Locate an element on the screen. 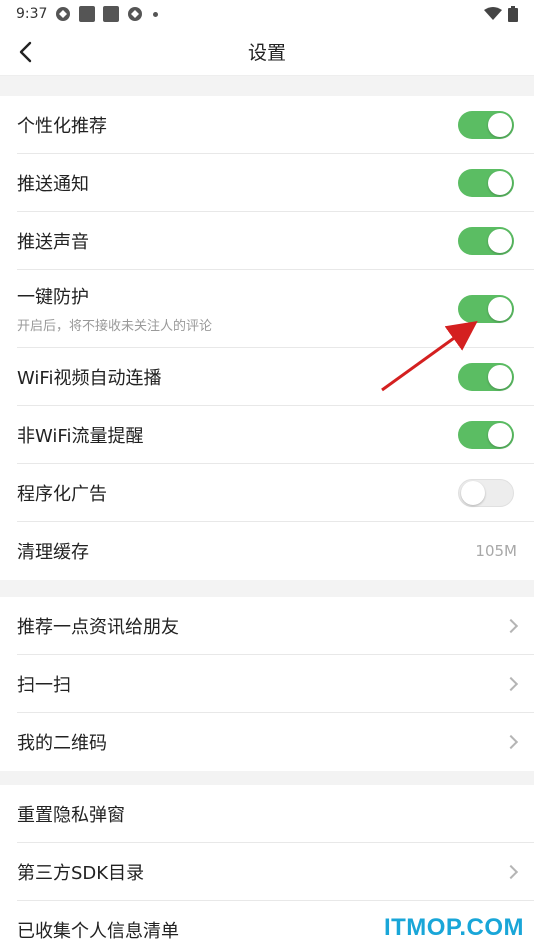 This screenshot has width=534, height=950. setting-personalized-recommend: 个性化推荐 is located at coordinates (275, 125).